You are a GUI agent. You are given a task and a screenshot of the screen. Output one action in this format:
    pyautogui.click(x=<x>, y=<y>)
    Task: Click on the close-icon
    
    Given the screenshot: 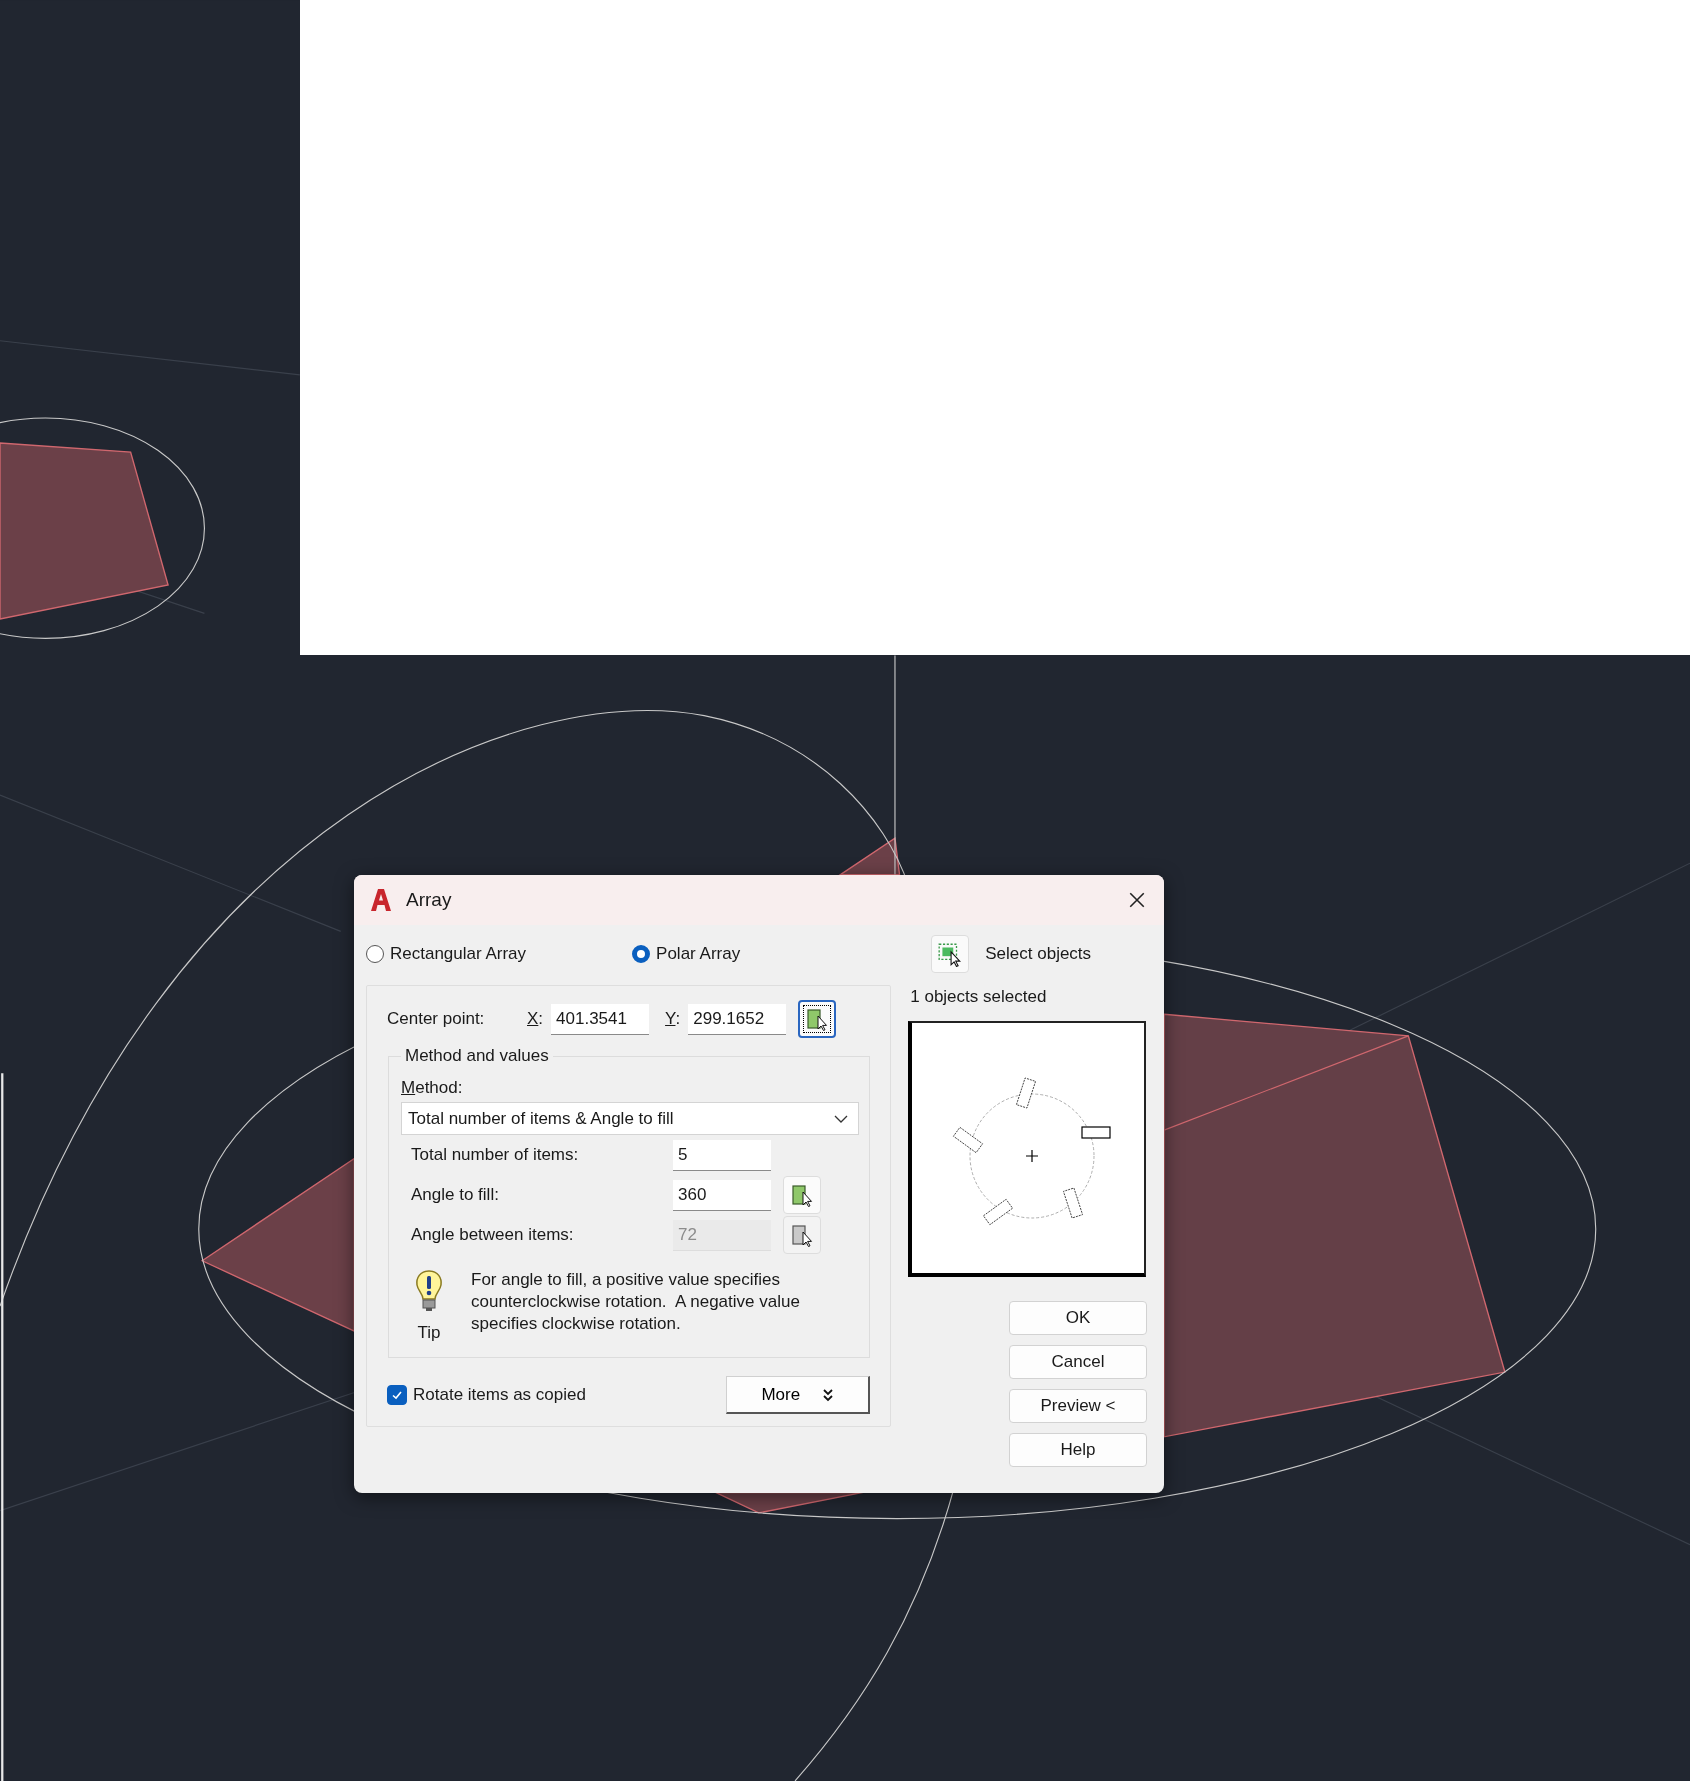 What is the action you would take?
    pyautogui.click(x=1137, y=900)
    